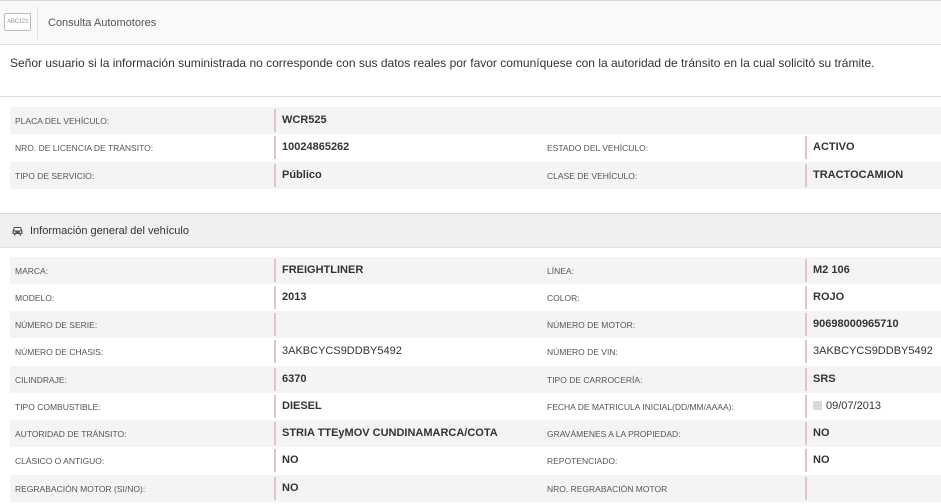 The height and width of the screenshot is (504, 941). Describe the element at coordinates (17, 231) in the screenshot. I see `car-icon` at that location.